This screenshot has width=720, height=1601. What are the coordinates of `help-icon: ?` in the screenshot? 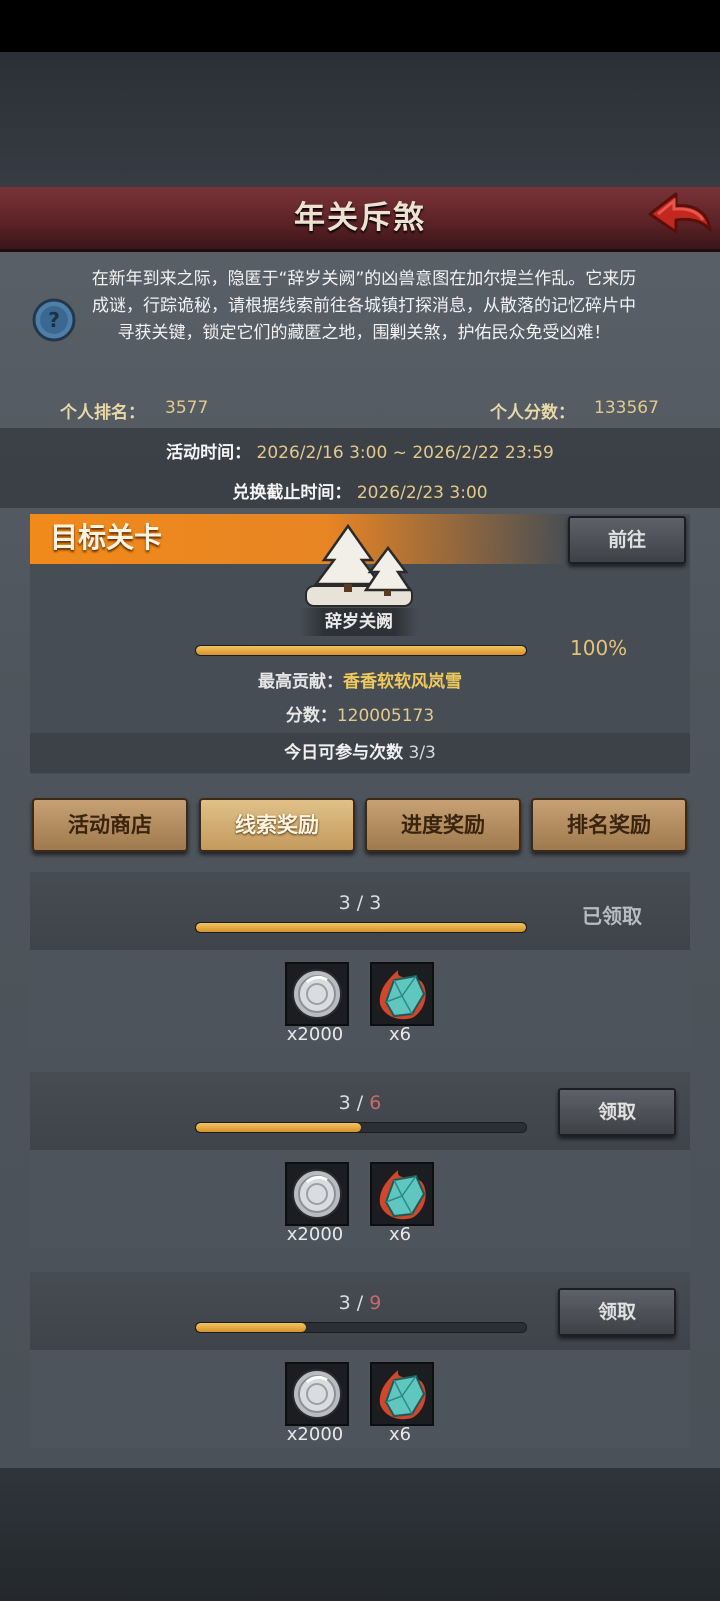 It's located at (54, 320).